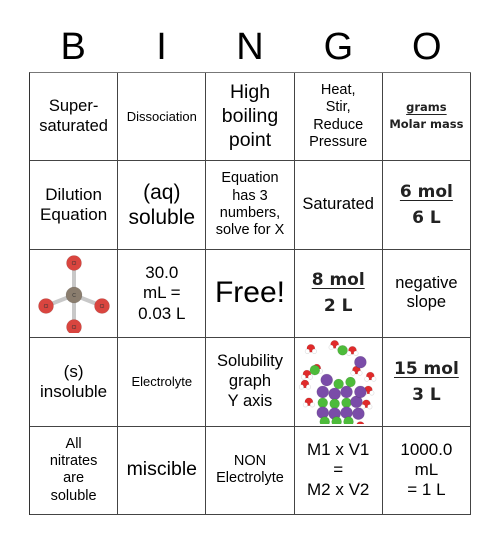  I want to click on cell-text: 30.0 mL = 0.03 L, so click(162, 292).